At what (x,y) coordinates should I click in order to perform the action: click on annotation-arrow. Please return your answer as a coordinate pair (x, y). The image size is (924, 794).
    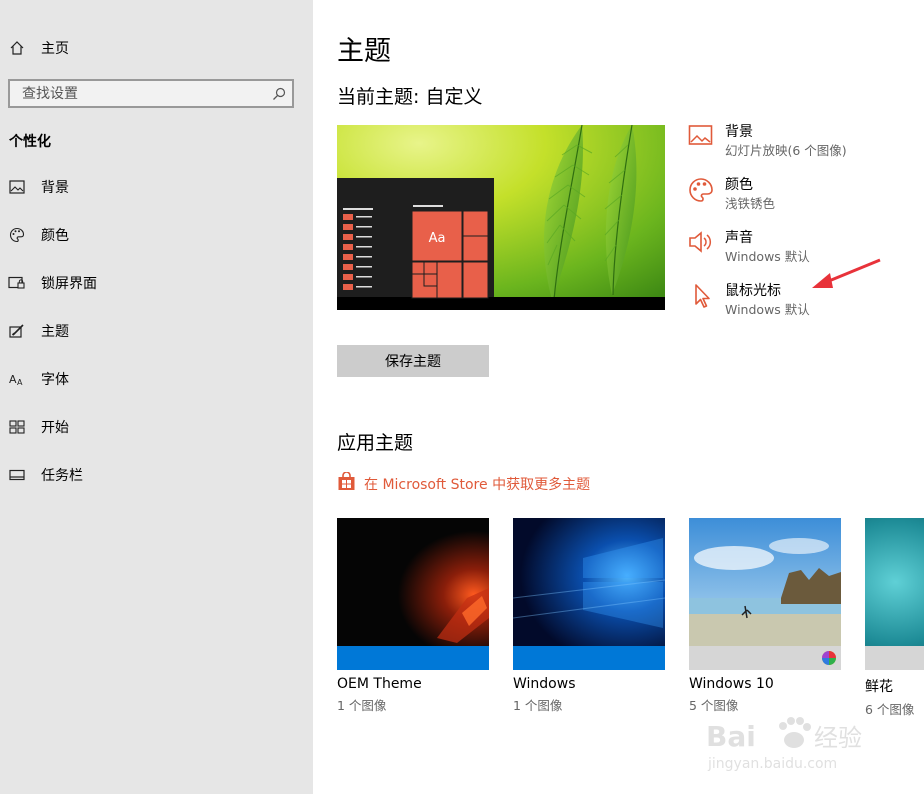
    Looking at the image, I should click on (846, 273).